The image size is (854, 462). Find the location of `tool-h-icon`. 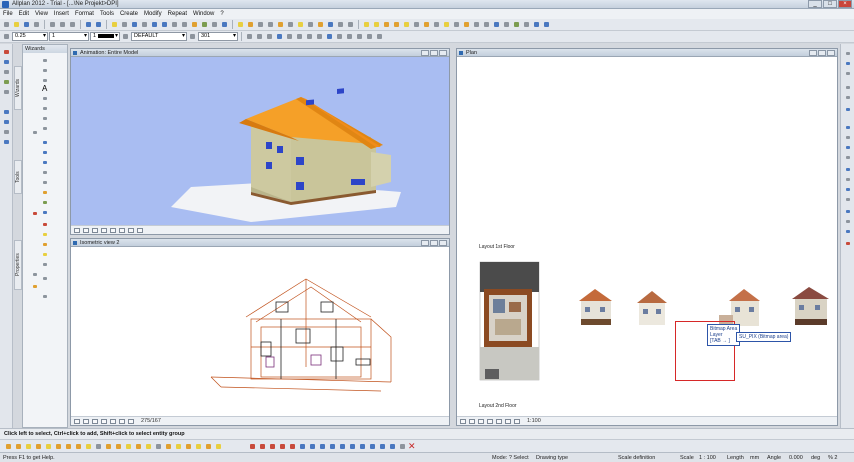

tool-h-icon is located at coordinates (436, 24).